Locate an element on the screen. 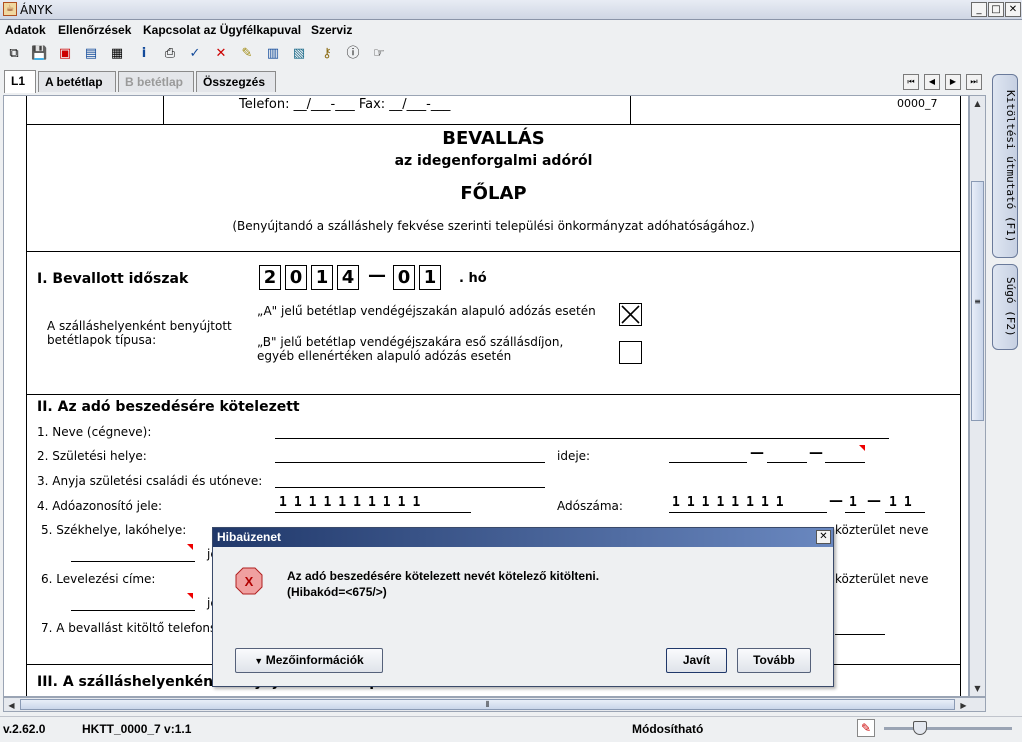 This screenshot has width=1022, height=742. tax-number-b: 1 is located at coordinates (856, 502).